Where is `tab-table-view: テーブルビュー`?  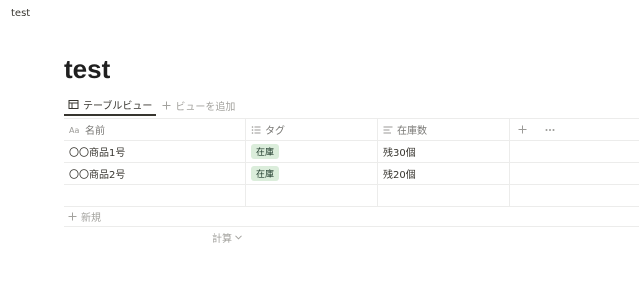
tab-table-view: テーブルビュー is located at coordinates (110, 105).